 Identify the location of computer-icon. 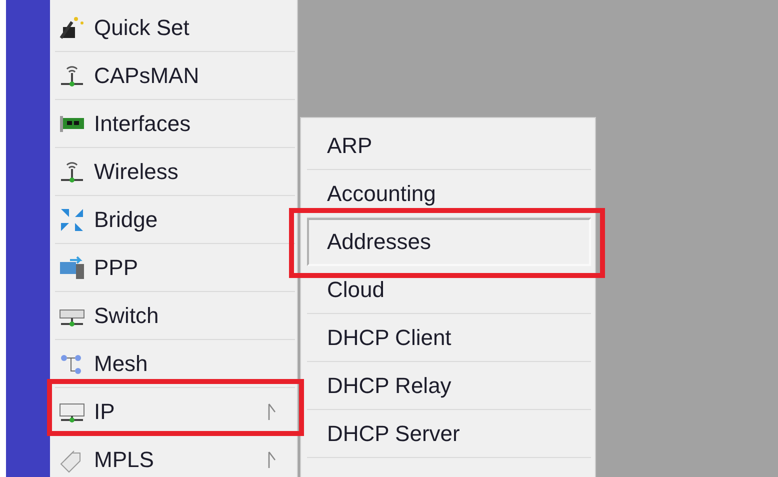
(72, 268).